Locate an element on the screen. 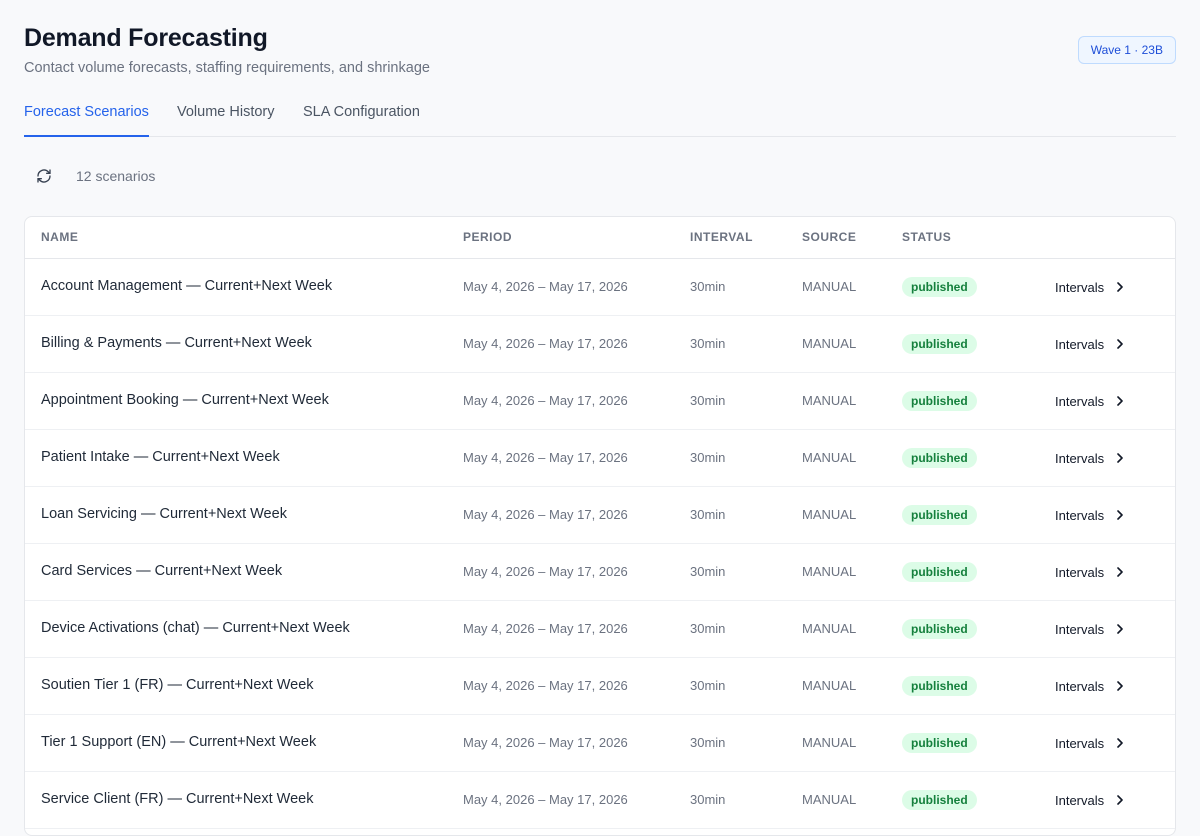 Image resolution: width=1200 pixels, height=836 pixels. row-name: Card Services — Current+Next Week is located at coordinates (162, 571).